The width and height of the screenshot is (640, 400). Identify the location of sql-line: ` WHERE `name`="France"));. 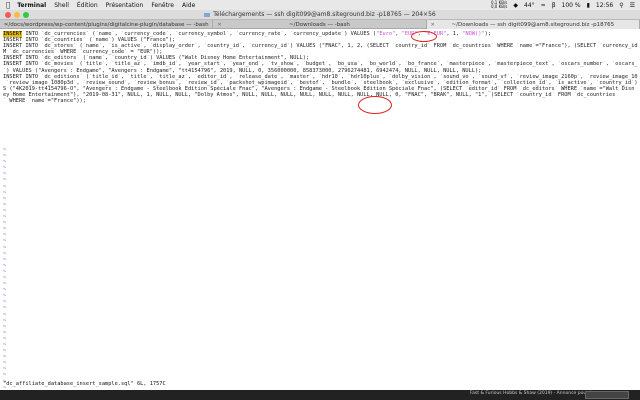
(44, 101).